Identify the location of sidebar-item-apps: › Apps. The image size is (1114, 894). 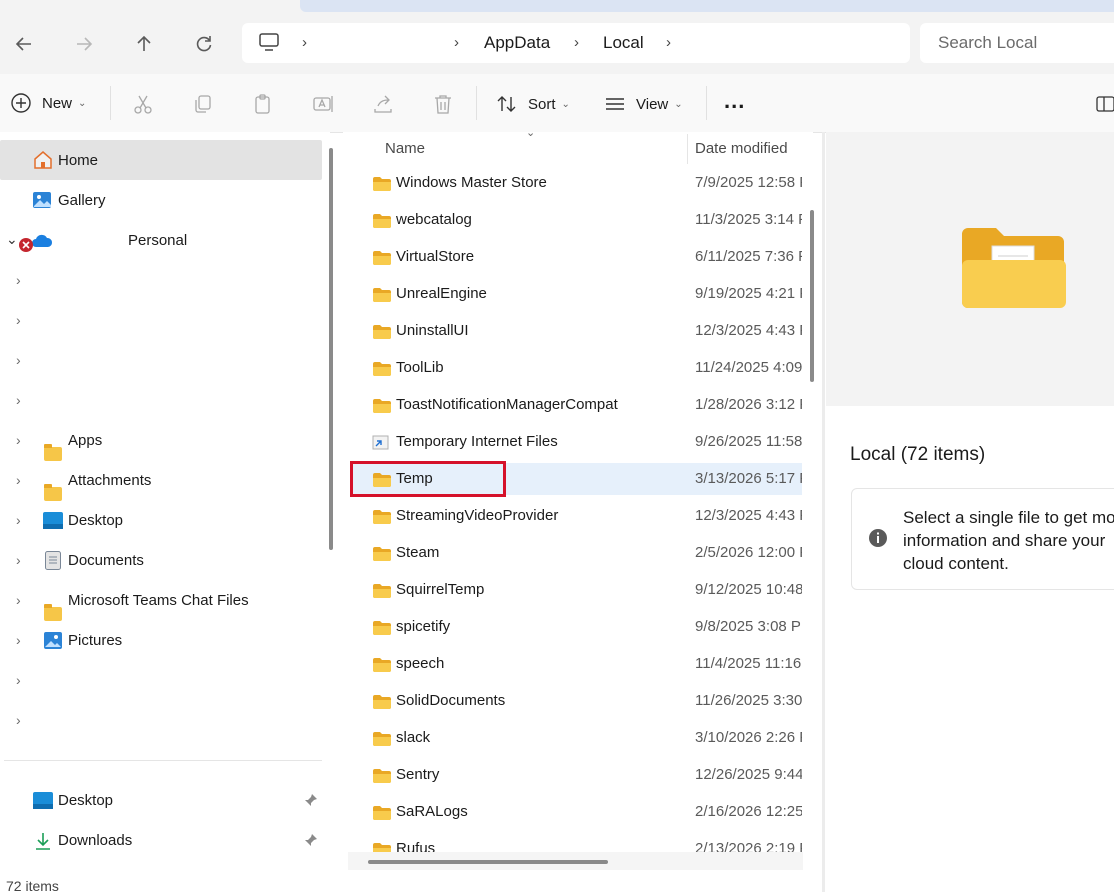
(161, 441).